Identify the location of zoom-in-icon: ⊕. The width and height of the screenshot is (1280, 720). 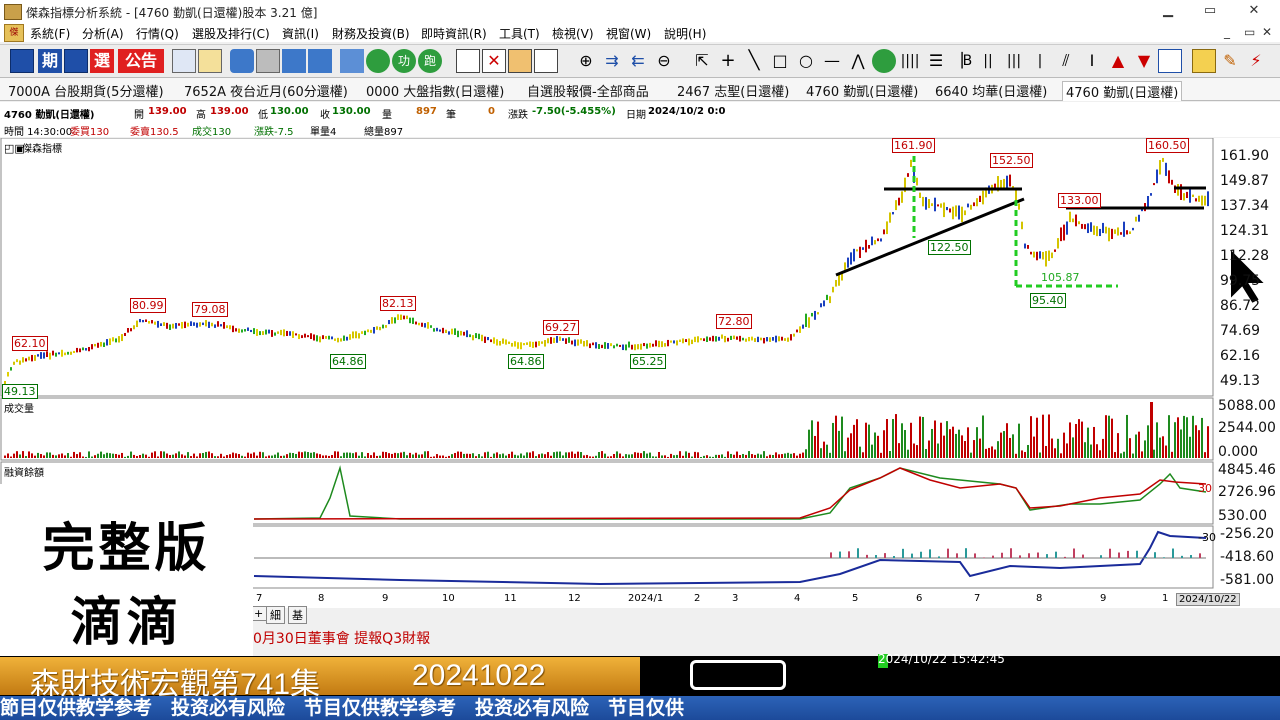
(586, 61).